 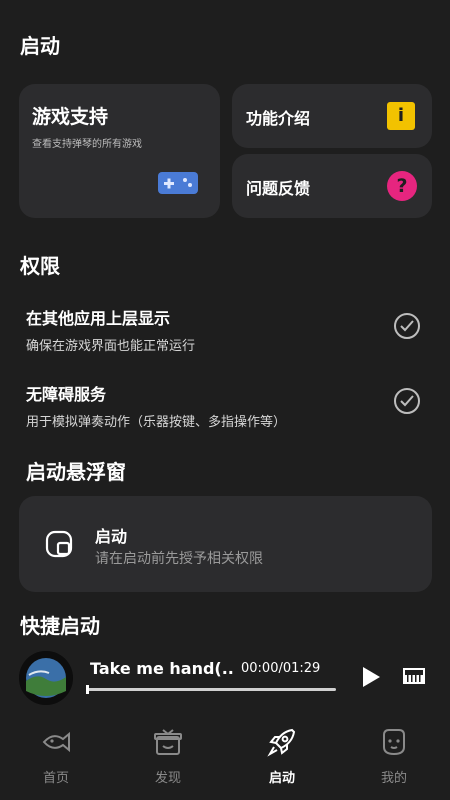 What do you see at coordinates (278, 118) in the screenshot?
I see `features-title: 功能介绍` at bounding box center [278, 118].